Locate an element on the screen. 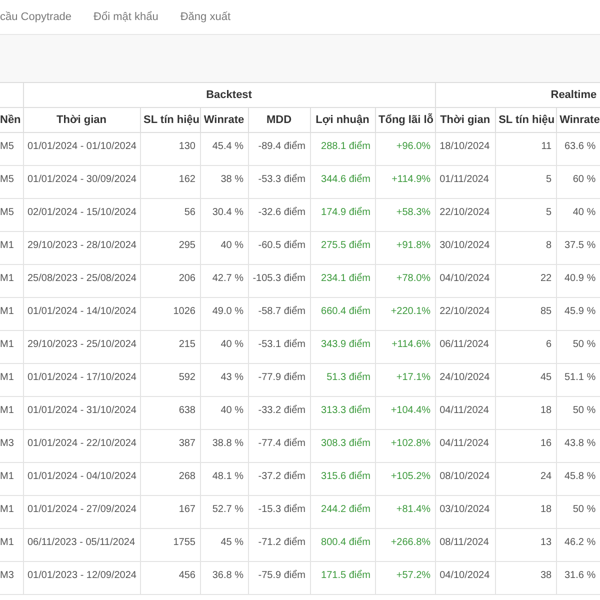 Image resolution: width=600 pixels, height=600 pixels. table-cell: 130 is located at coordinates (187, 146).